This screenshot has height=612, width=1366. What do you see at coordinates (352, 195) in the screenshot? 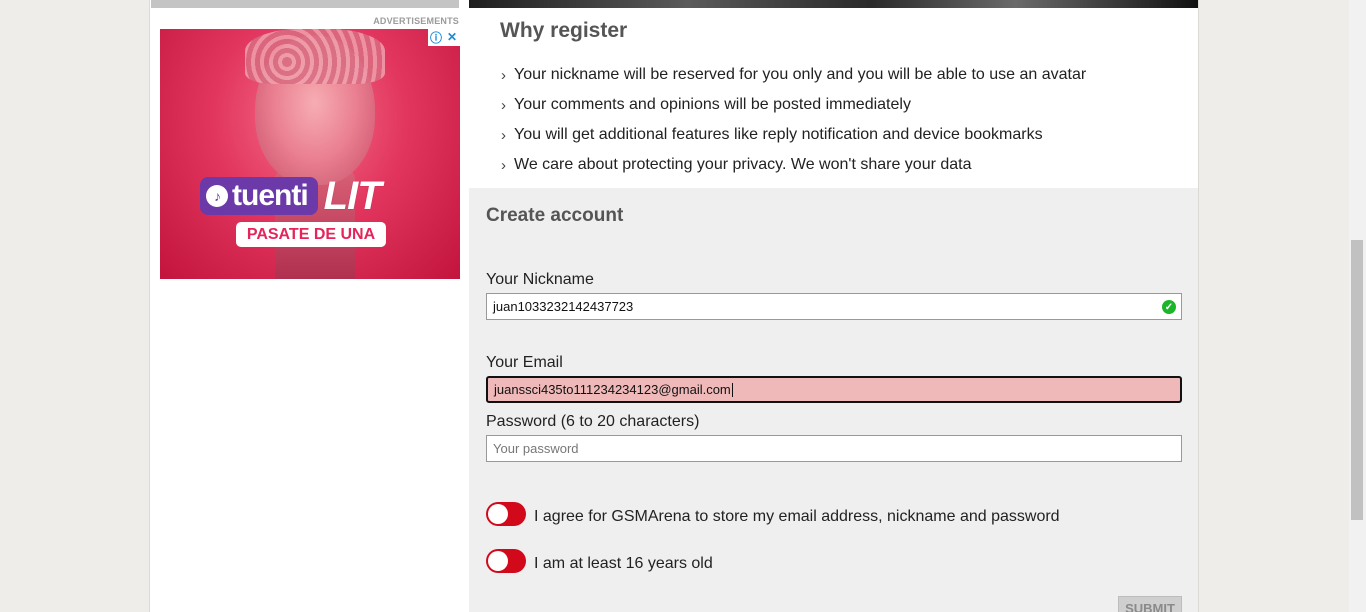
I see `ad-tagline: LIT` at bounding box center [352, 195].